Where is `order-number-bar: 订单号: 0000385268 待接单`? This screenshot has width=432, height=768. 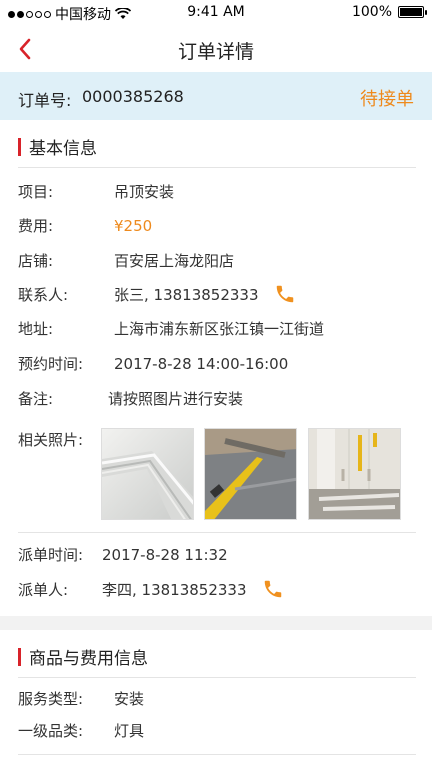 order-number-bar: 订单号: 0000385268 待接单 is located at coordinates (216, 96).